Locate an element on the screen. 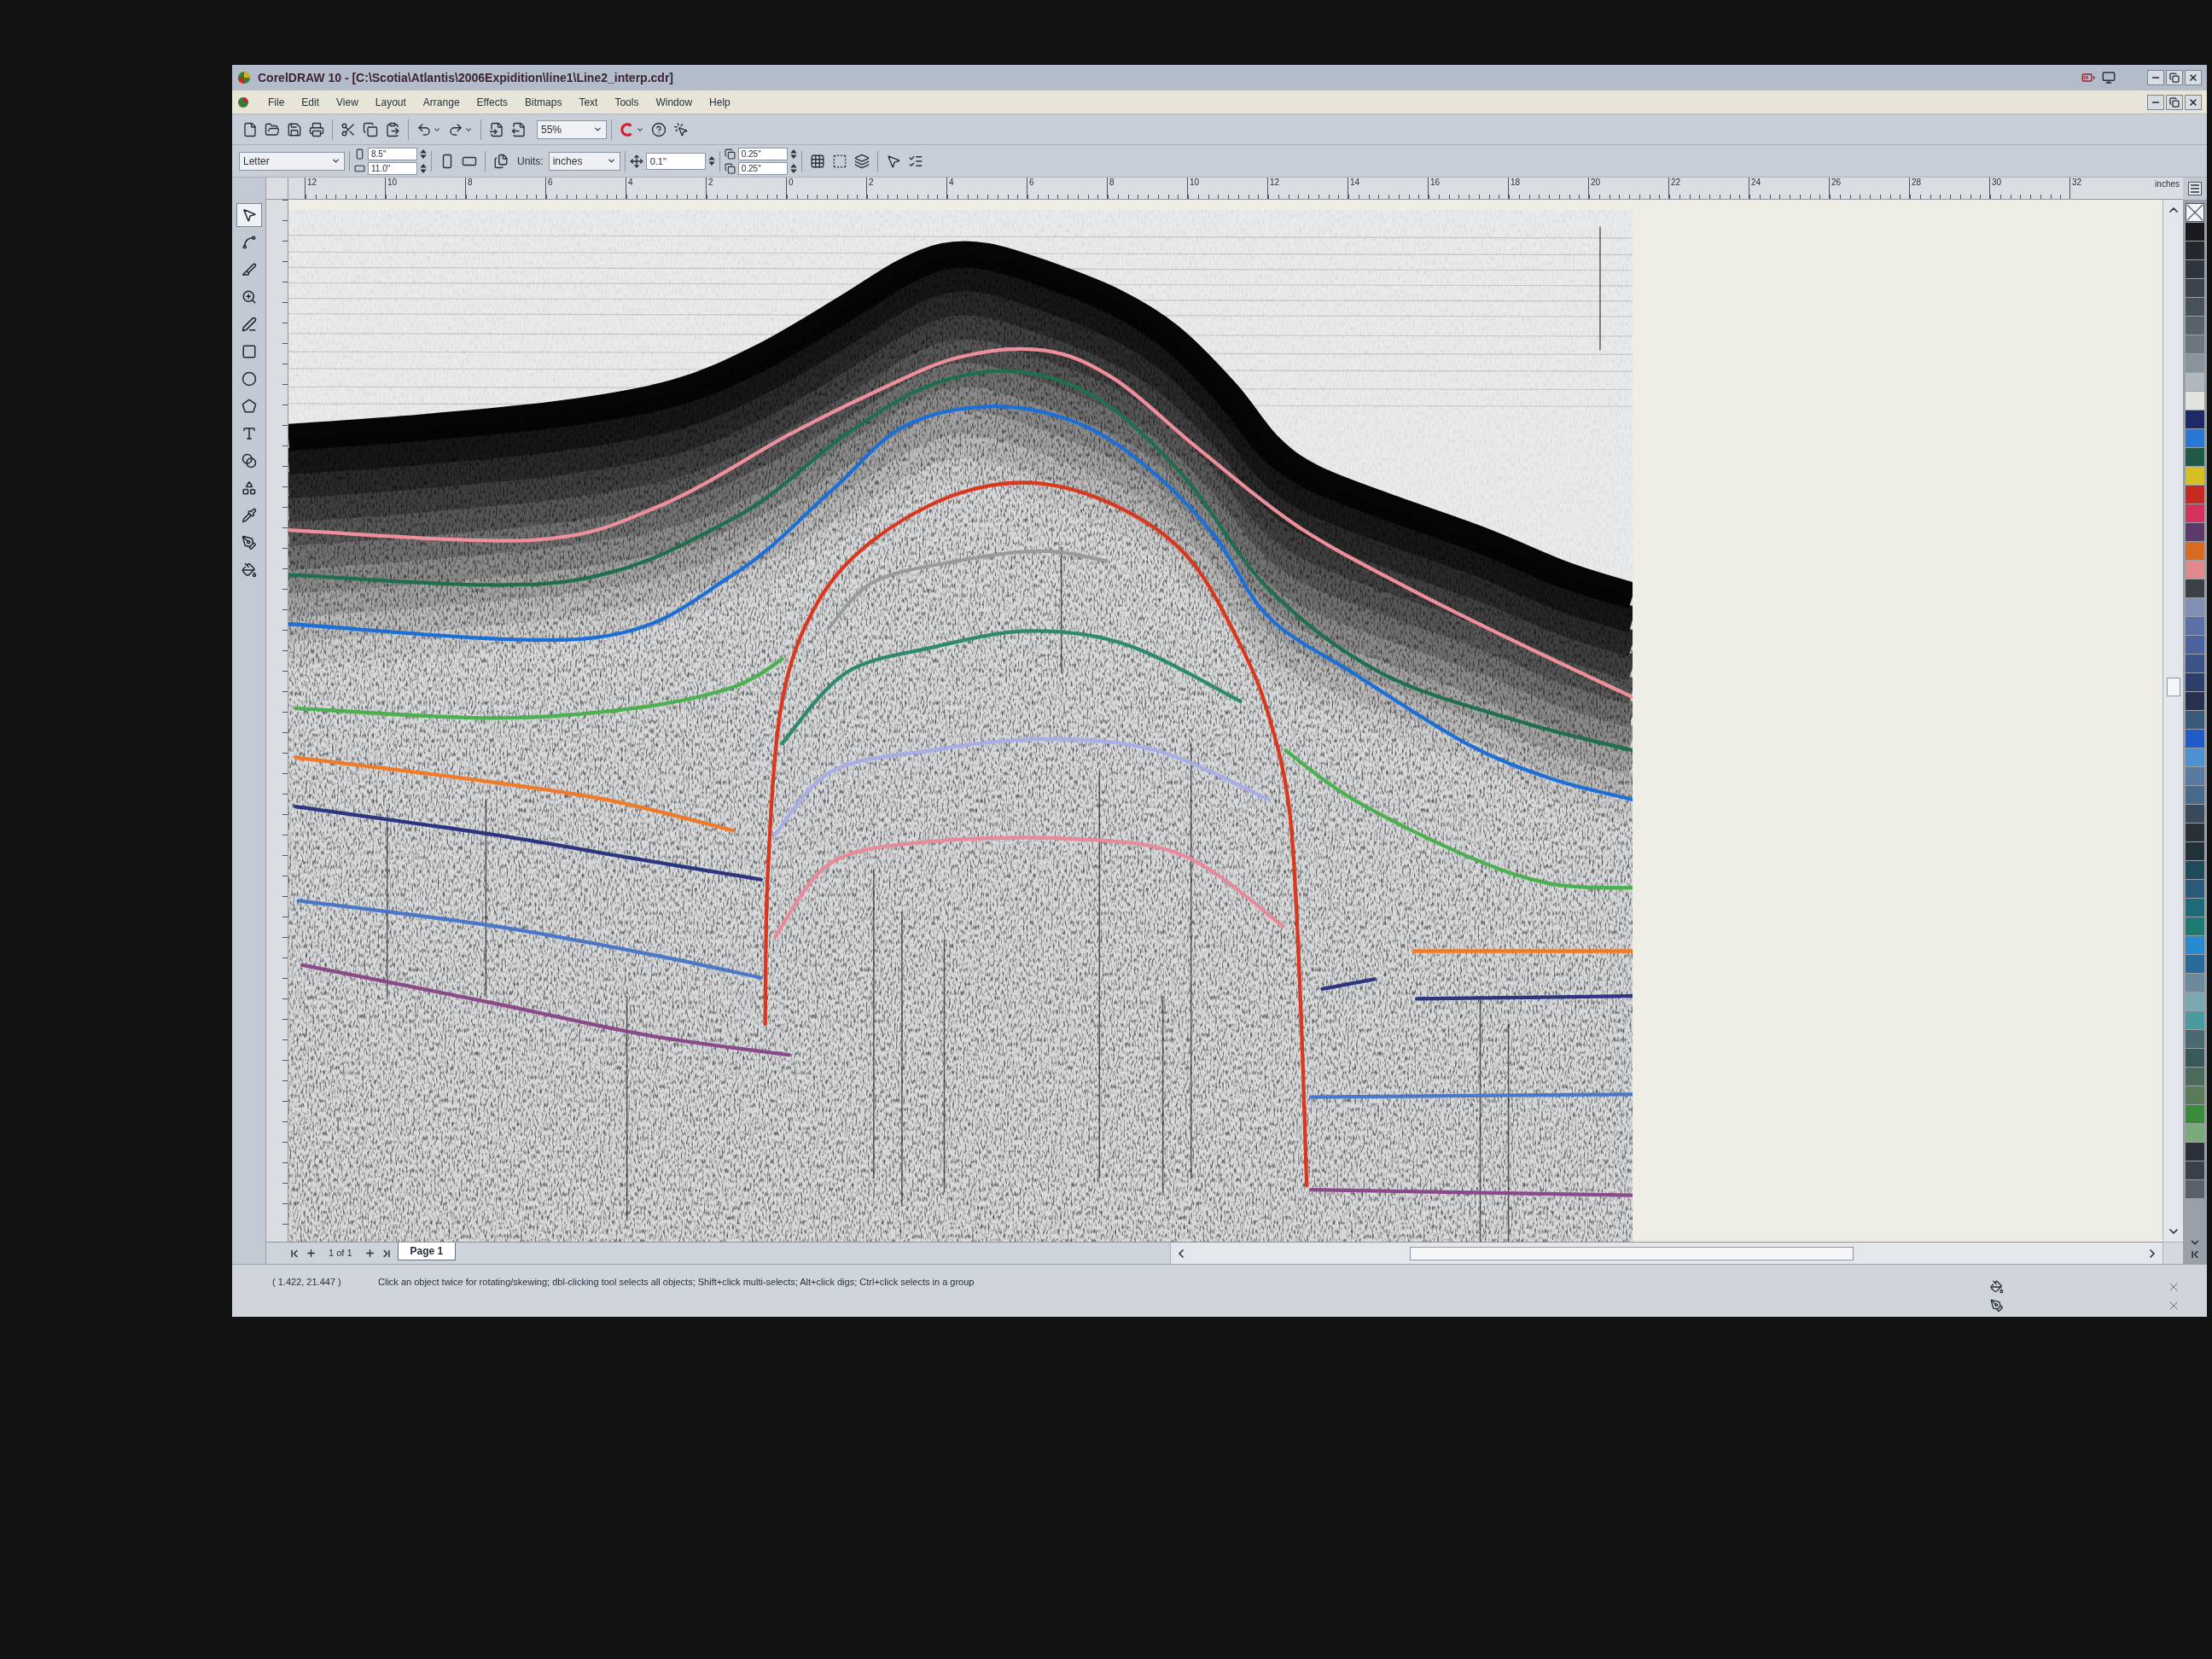 Image resolution: width=2212 pixels, height=1659 pixels. ruler-label: 26 is located at coordinates (1836, 183).